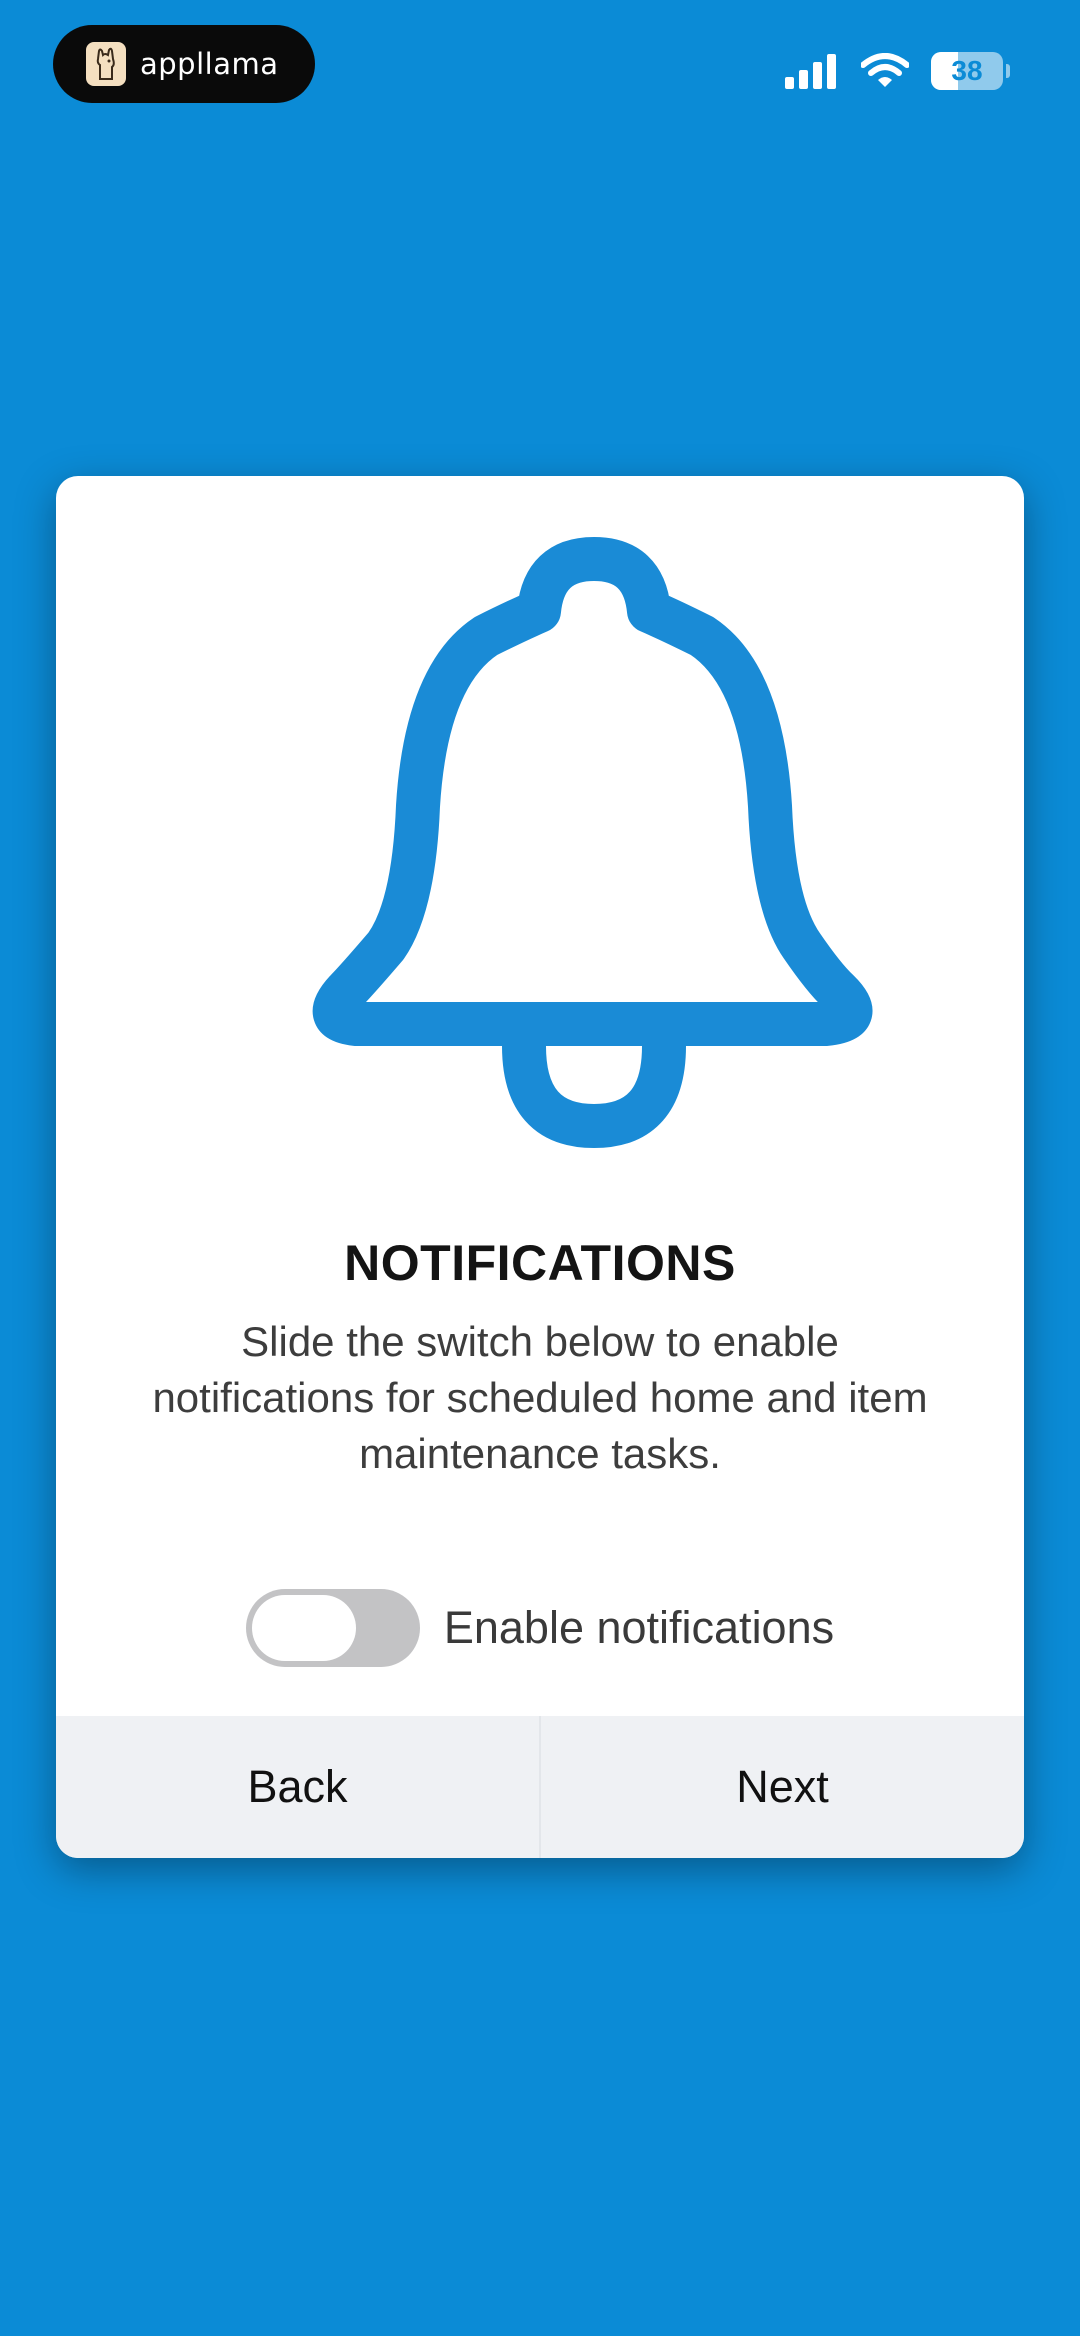 The height and width of the screenshot is (2336, 1080). I want to click on app-badge: appllama, so click(184, 64).